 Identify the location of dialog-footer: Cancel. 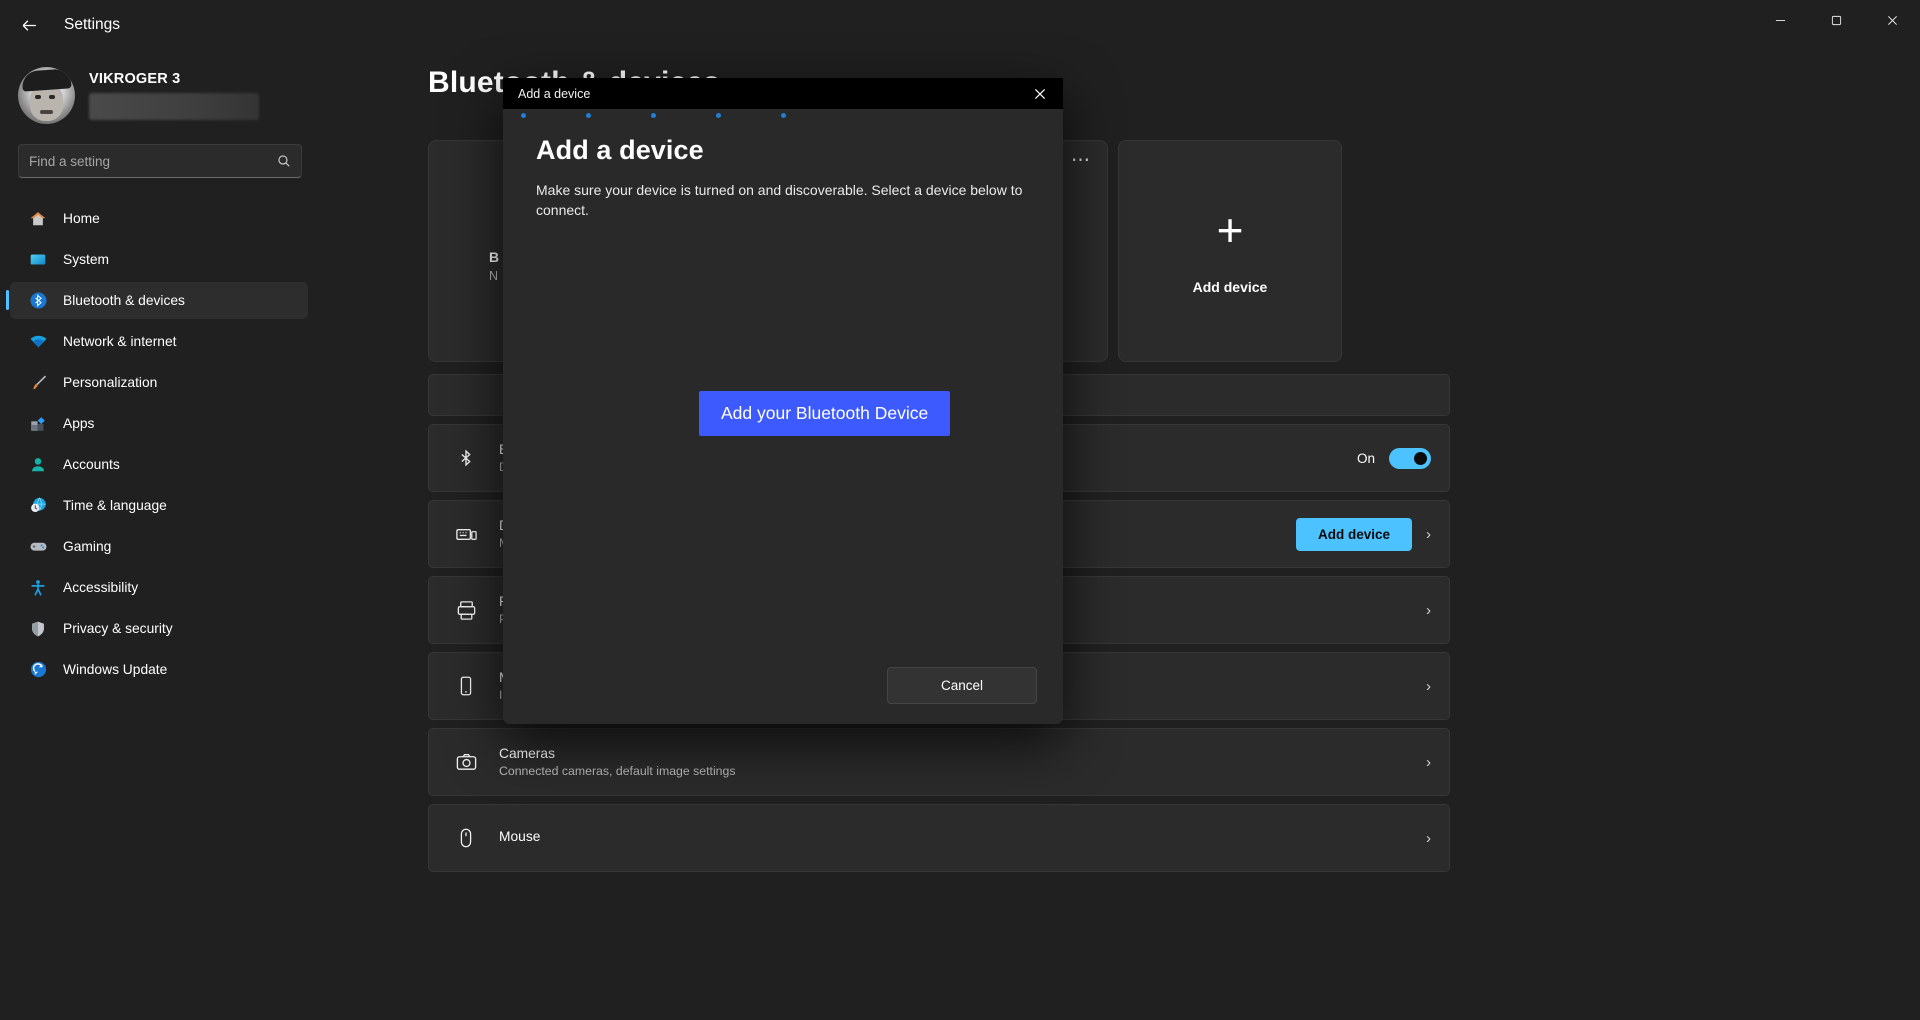
(783, 685).